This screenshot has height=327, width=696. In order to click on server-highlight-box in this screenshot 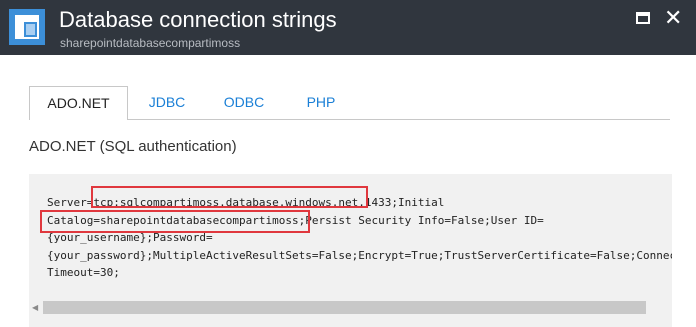, I will do `click(229, 197)`.